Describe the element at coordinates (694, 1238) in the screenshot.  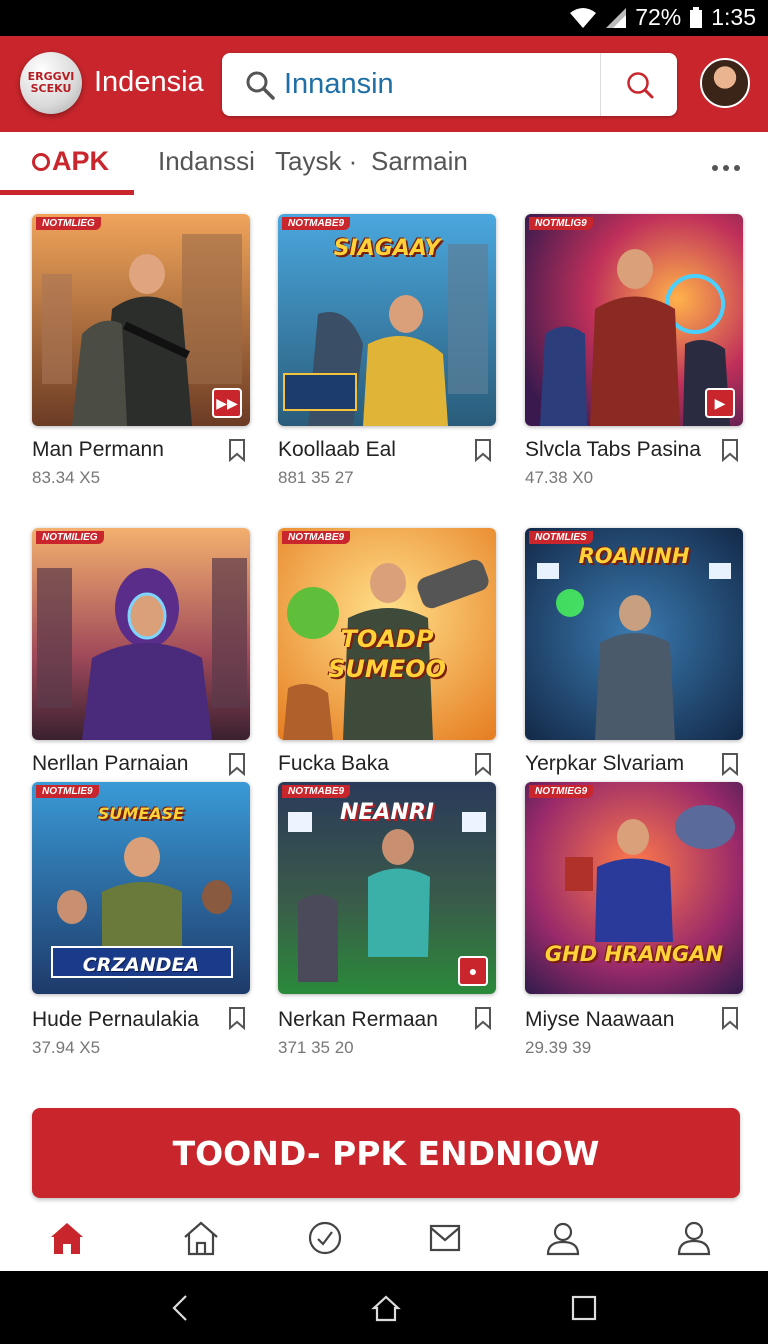
I see `account-icon` at that location.